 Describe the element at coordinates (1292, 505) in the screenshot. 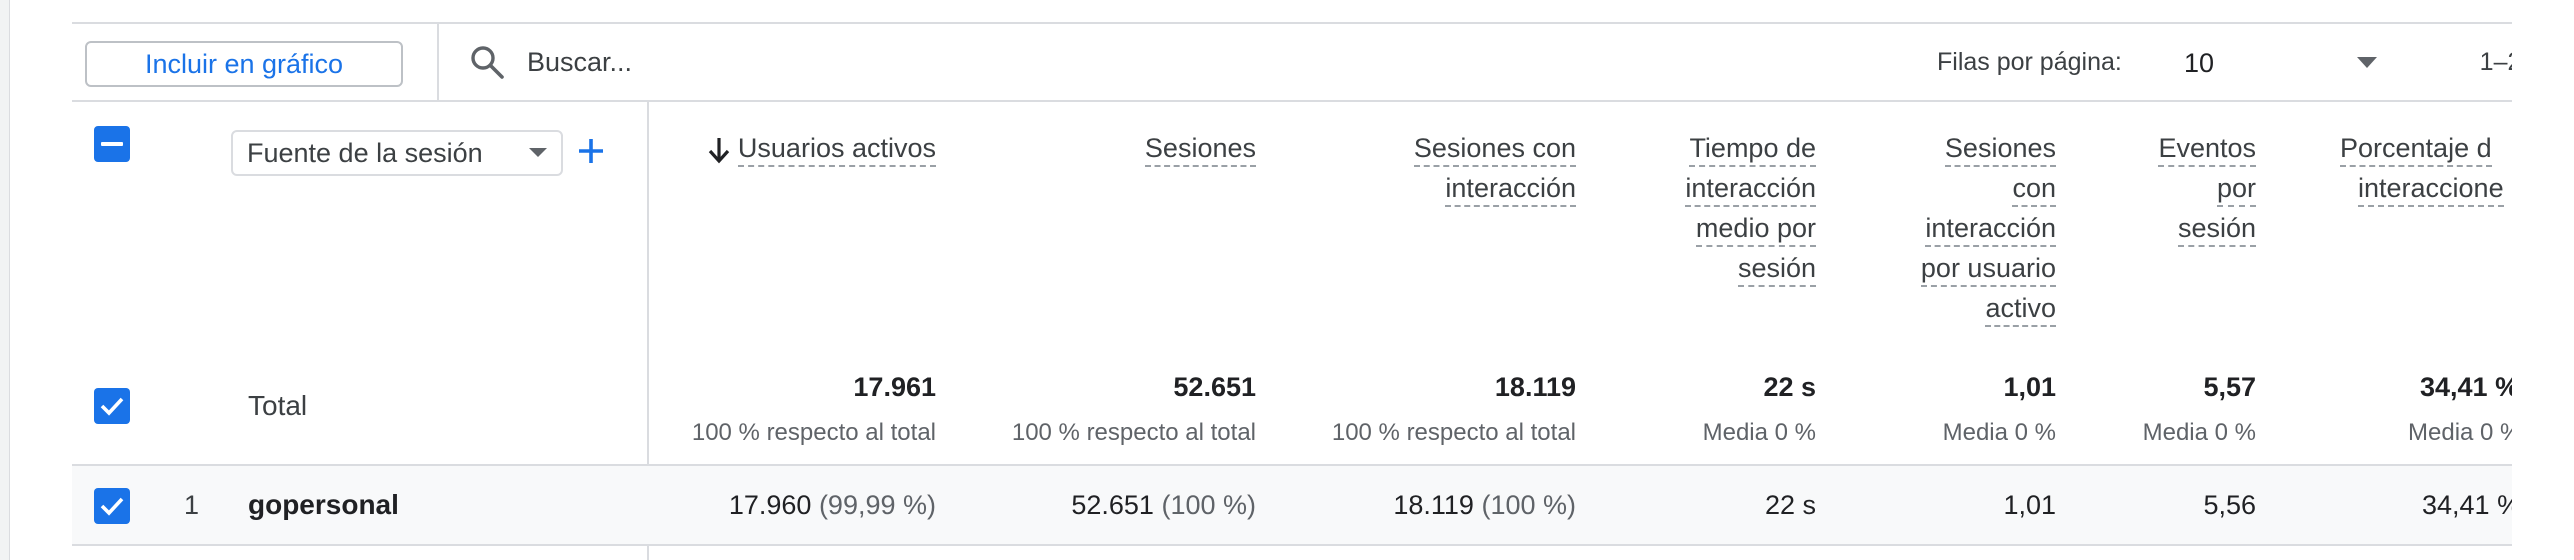

I see `table-row` at that location.